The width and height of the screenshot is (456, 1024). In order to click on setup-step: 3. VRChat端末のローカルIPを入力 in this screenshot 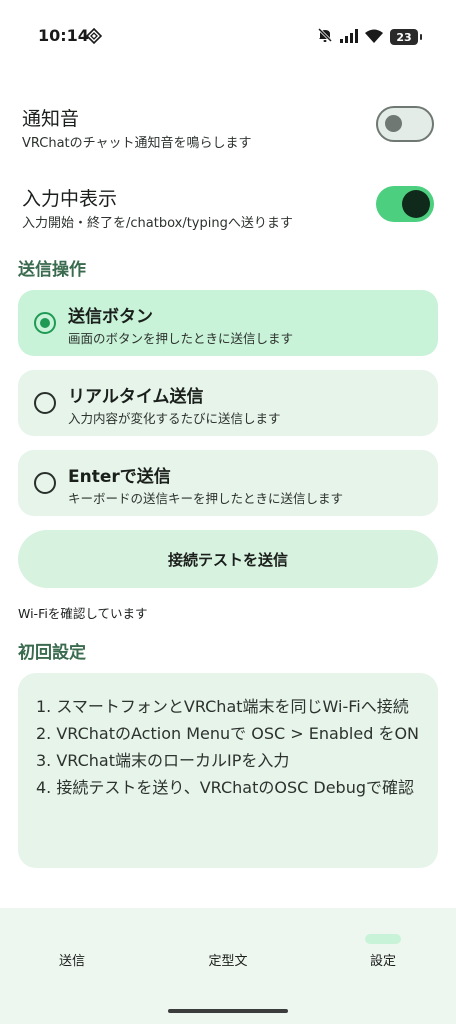, I will do `click(163, 760)`.